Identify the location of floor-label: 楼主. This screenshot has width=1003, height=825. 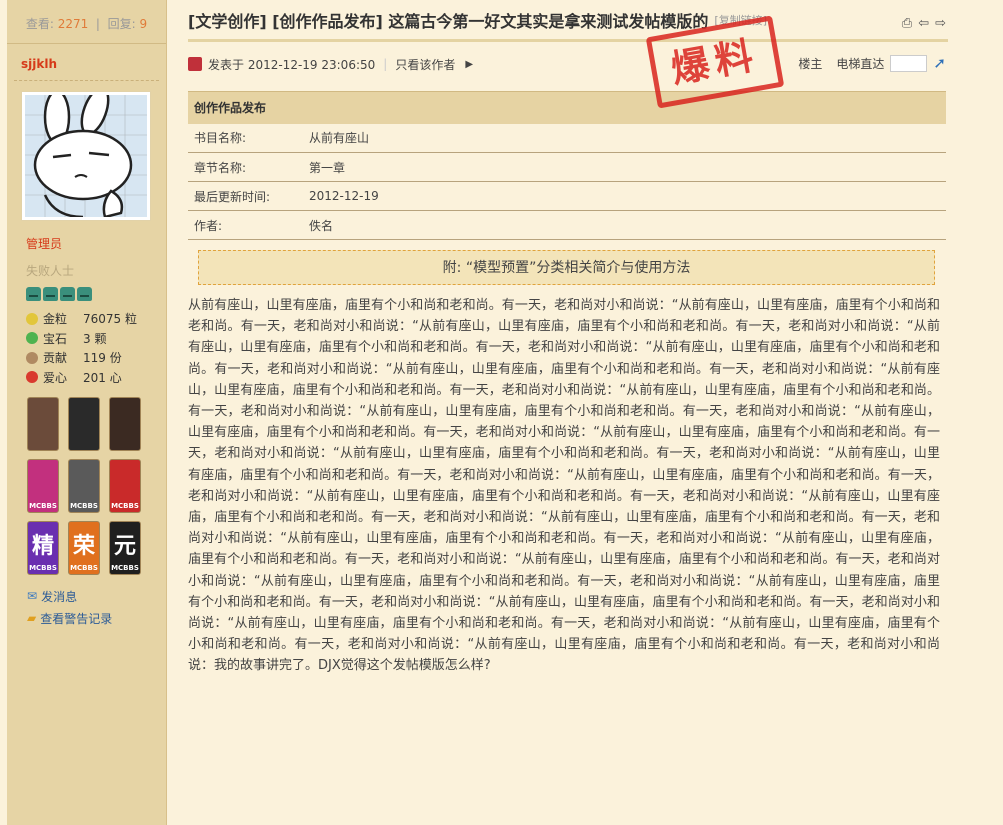
(810, 63).